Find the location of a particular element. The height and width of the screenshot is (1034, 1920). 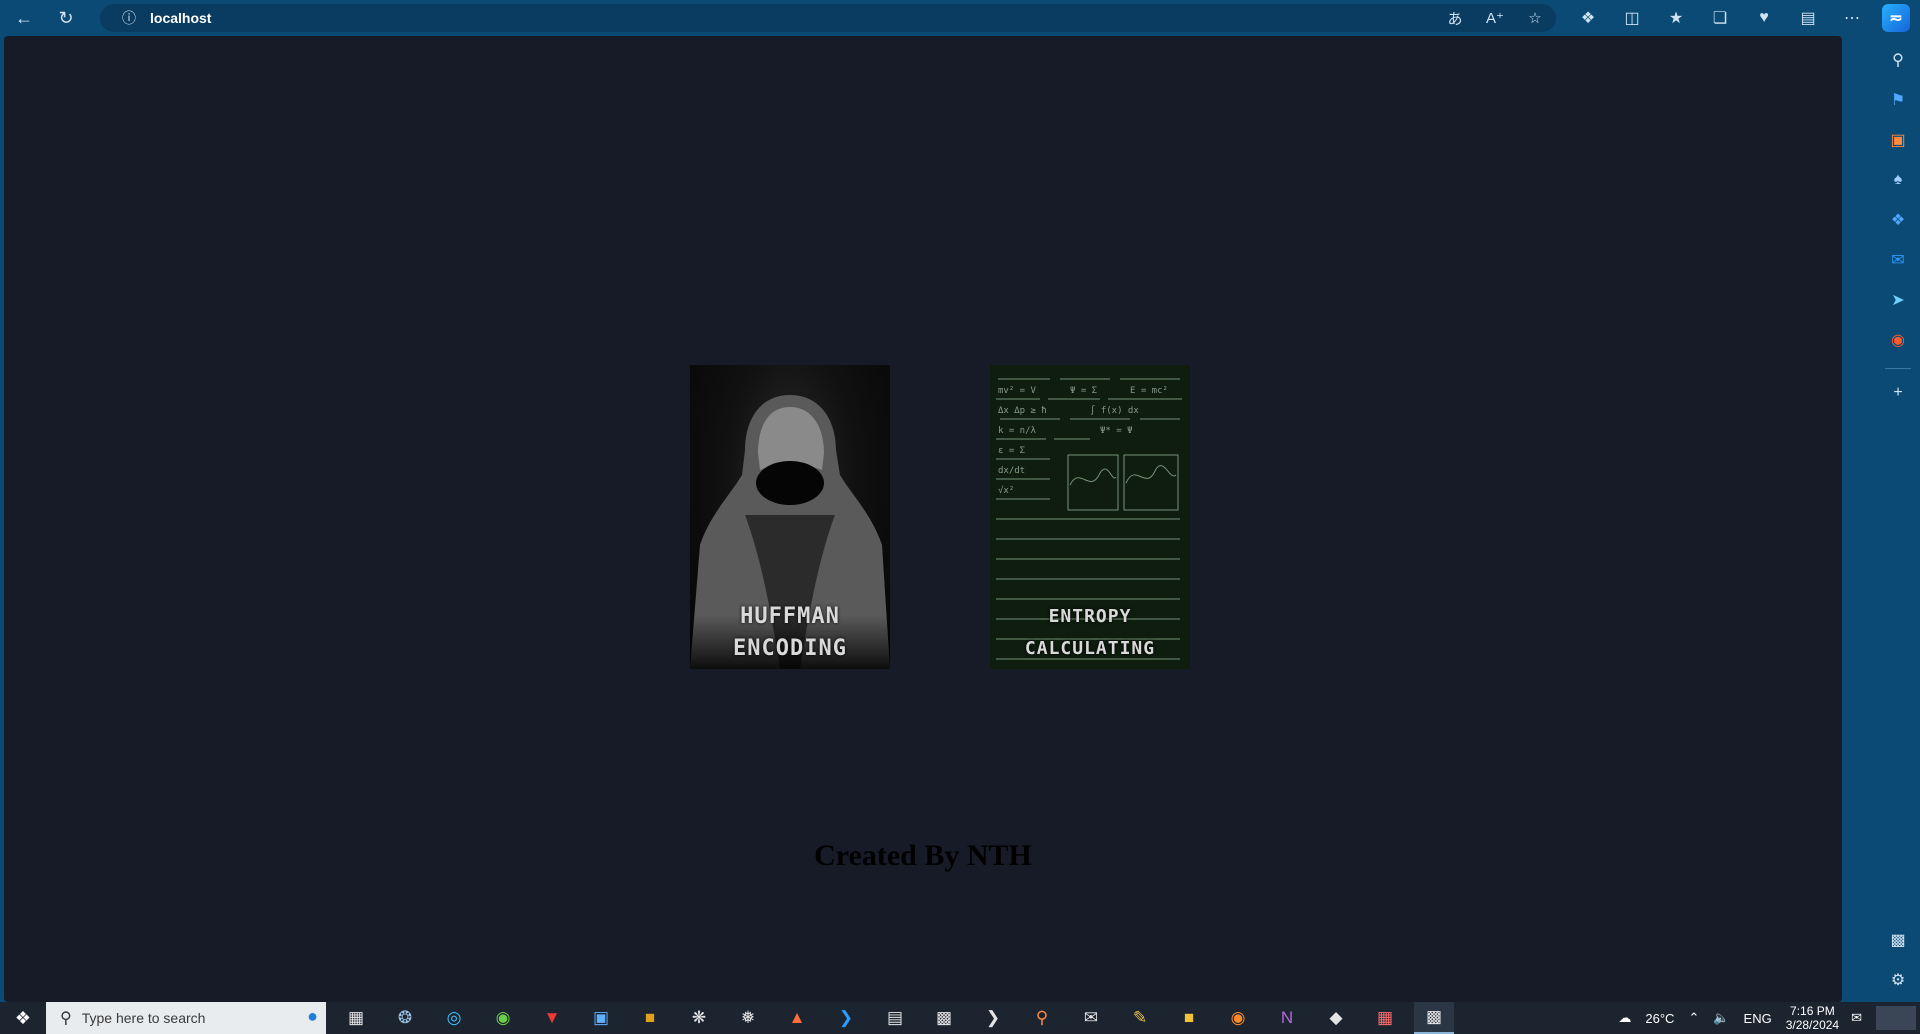

games-icon: ♠ is located at coordinates (1898, 180).